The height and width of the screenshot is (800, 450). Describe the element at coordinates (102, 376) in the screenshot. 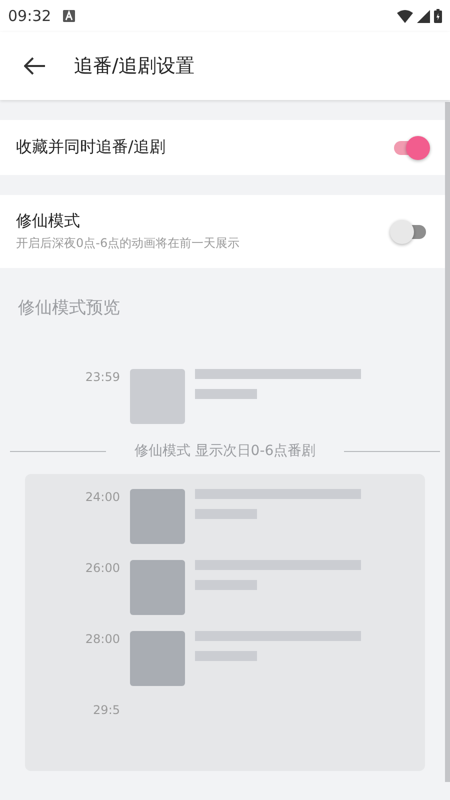

I see `time-label: 23:59` at that location.